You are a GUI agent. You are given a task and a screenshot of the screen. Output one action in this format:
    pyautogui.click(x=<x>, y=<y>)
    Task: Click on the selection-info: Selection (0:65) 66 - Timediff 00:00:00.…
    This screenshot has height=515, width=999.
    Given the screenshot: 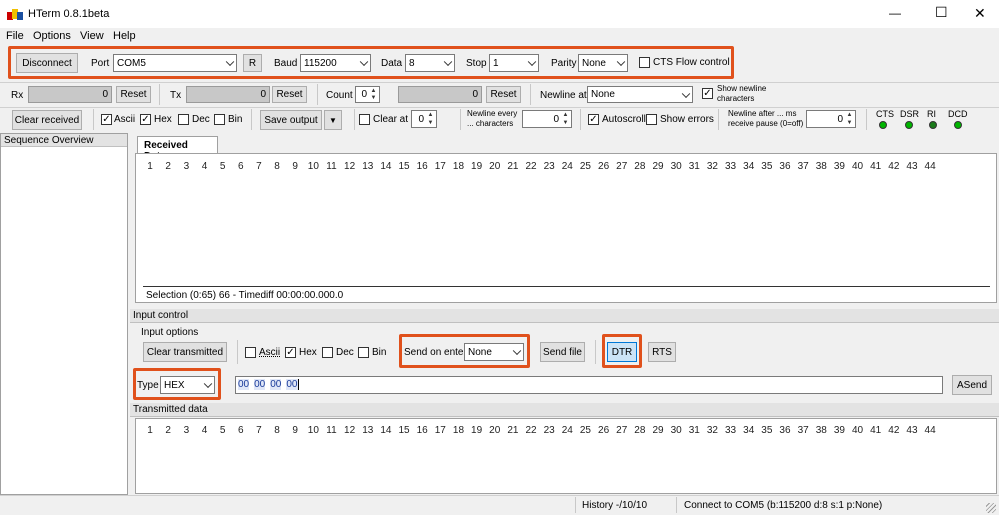 What is the action you would take?
    pyautogui.click(x=245, y=295)
    